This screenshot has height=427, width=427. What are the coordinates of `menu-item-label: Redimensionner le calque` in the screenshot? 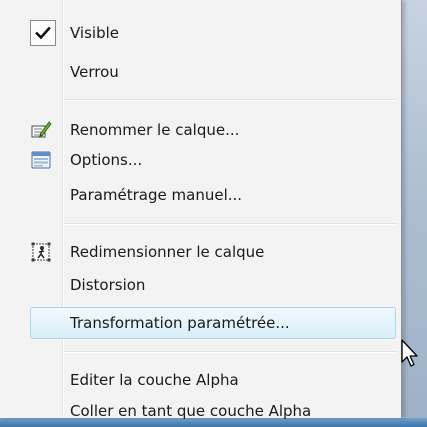 It's located at (167, 252).